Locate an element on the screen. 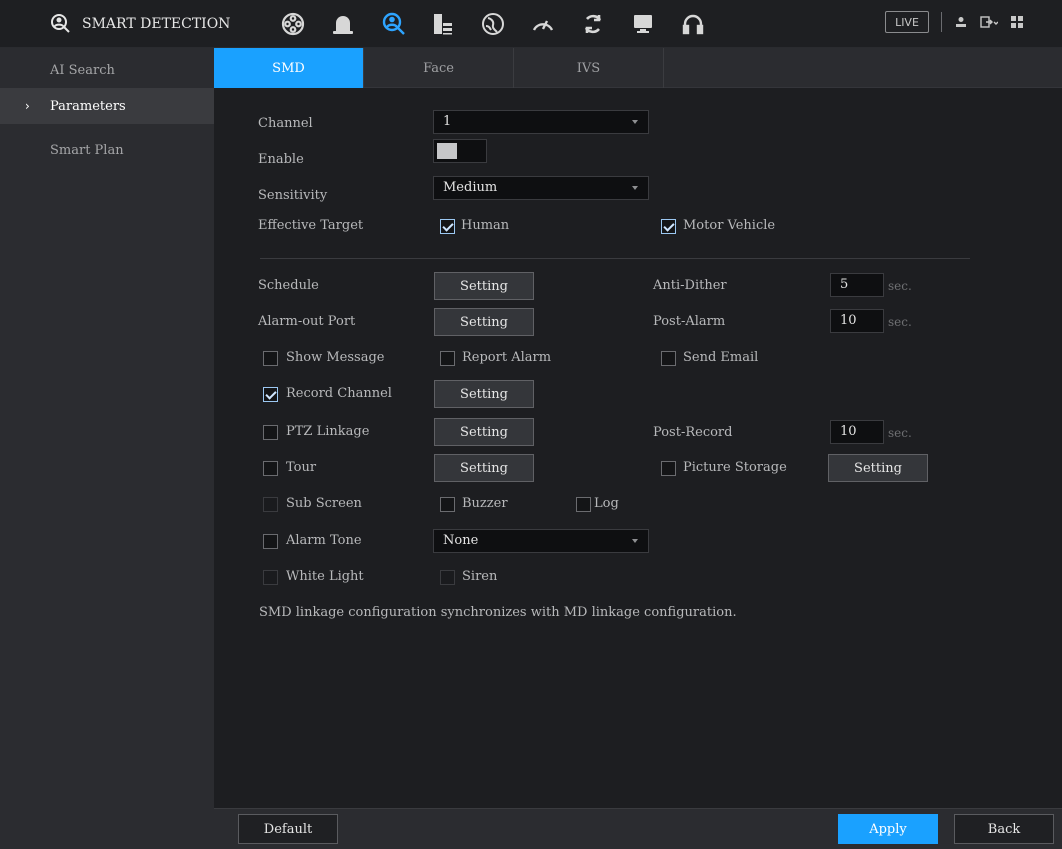  monitor-icon is located at coordinates (643, 24).